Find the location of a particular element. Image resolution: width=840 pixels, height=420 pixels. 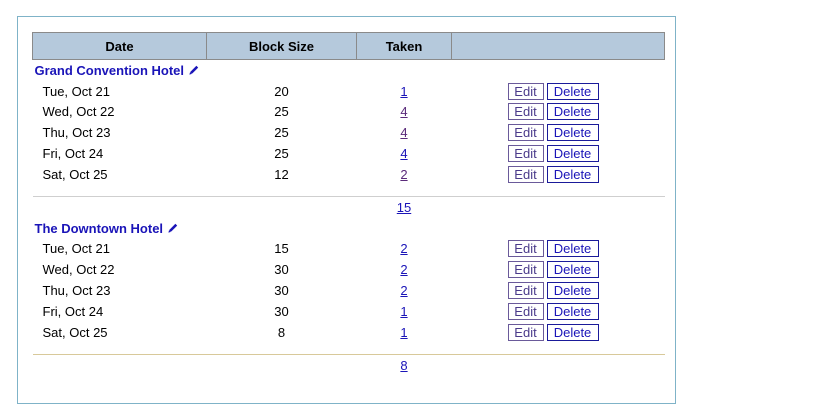

block-size-cell: 8 is located at coordinates (281, 332).